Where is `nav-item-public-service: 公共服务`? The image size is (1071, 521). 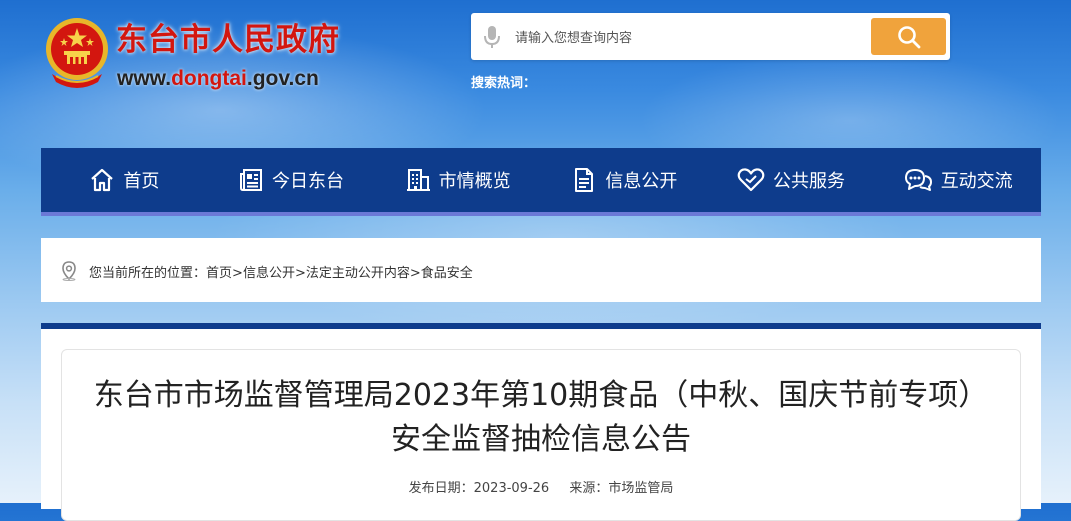
nav-item-public-service: 公共服务 is located at coordinates (791, 180).